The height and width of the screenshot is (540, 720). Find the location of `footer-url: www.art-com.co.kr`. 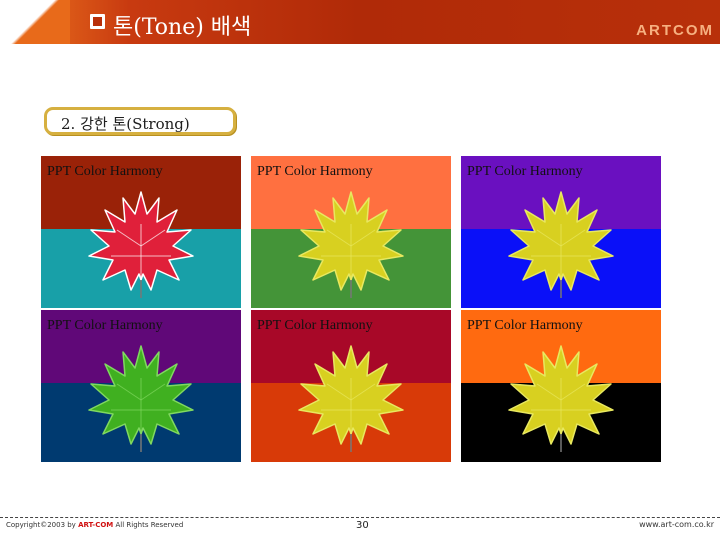

footer-url: www.art-com.co.kr is located at coordinates (676, 524).